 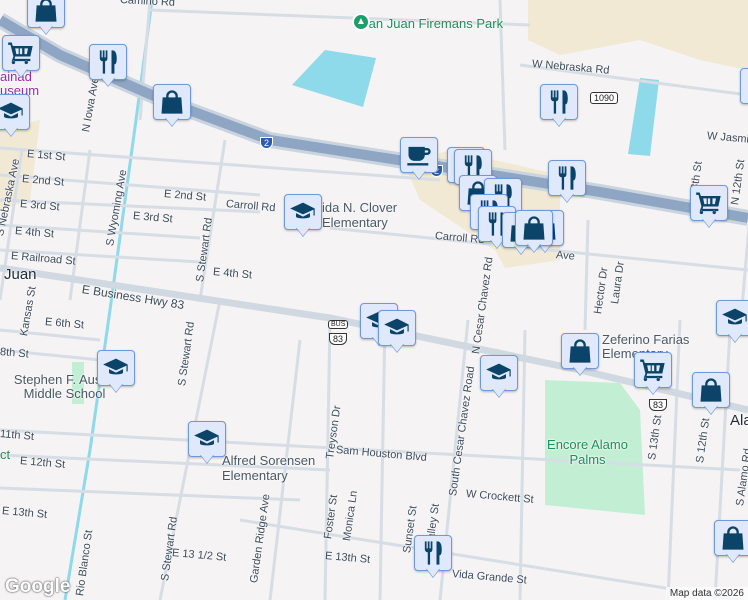 I want to click on park-pin-icon: ▲, so click(x=361, y=22).